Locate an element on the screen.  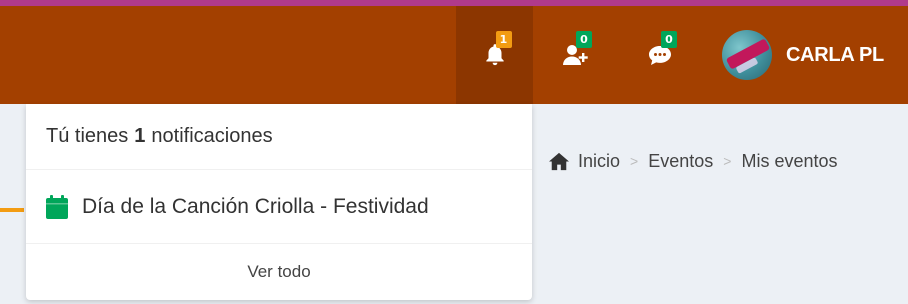
messages-count-badge: 0 is located at coordinates (669, 39).